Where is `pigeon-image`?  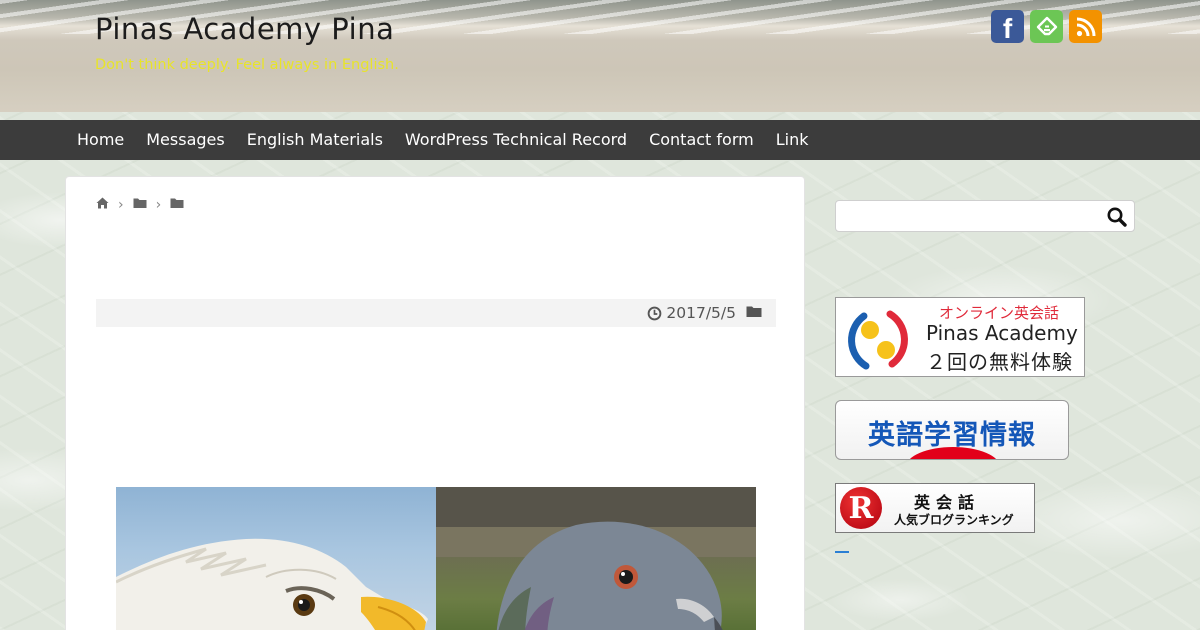
pigeon-image is located at coordinates (596, 558).